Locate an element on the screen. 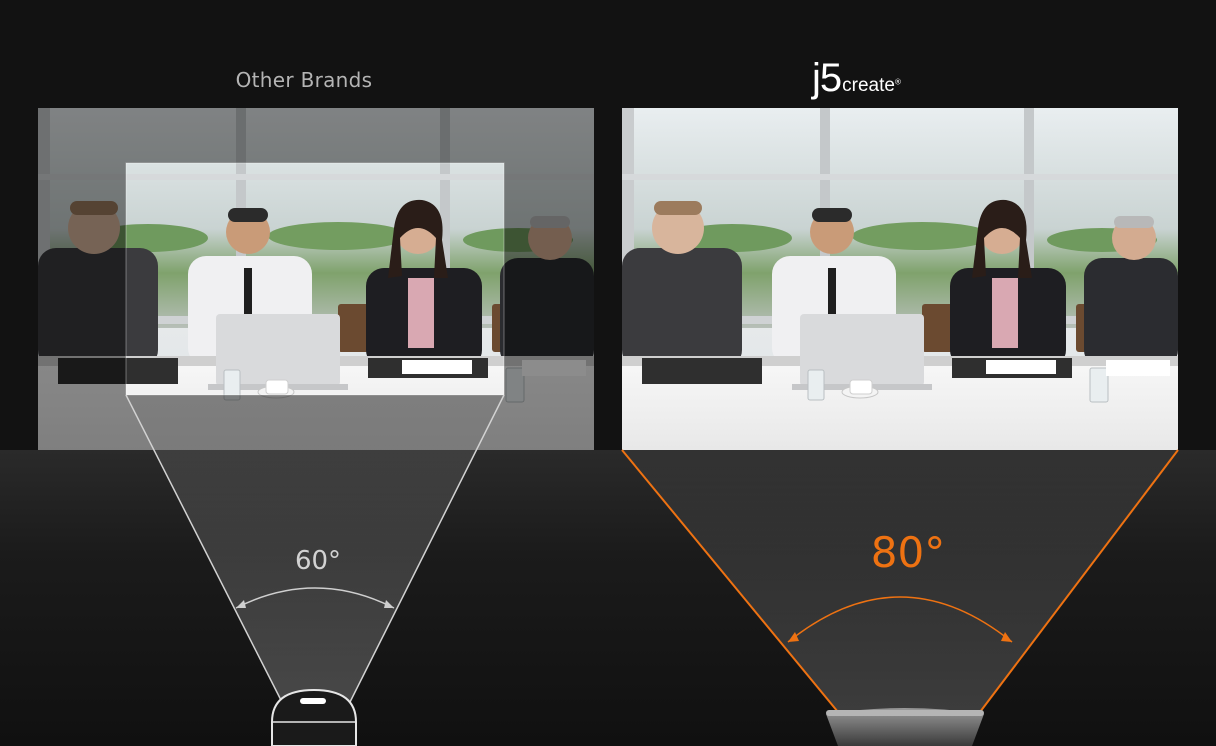  j5create-logo: j5create® is located at coordinates (856, 78).